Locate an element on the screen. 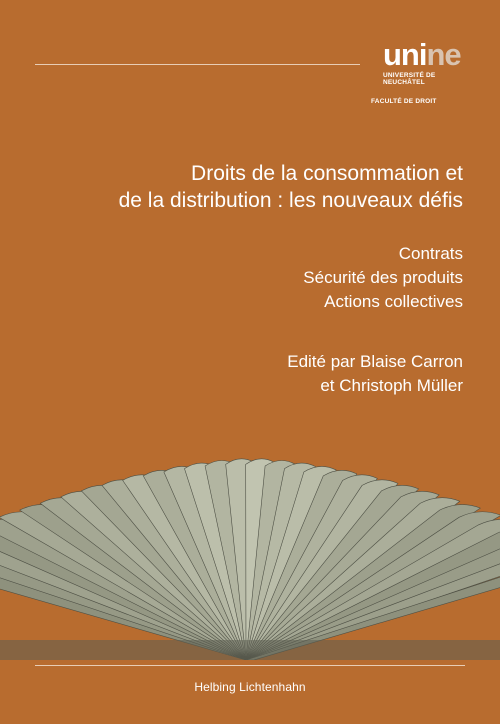  editors-line-1: Edité par Blaise Carron is located at coordinates (375, 361).